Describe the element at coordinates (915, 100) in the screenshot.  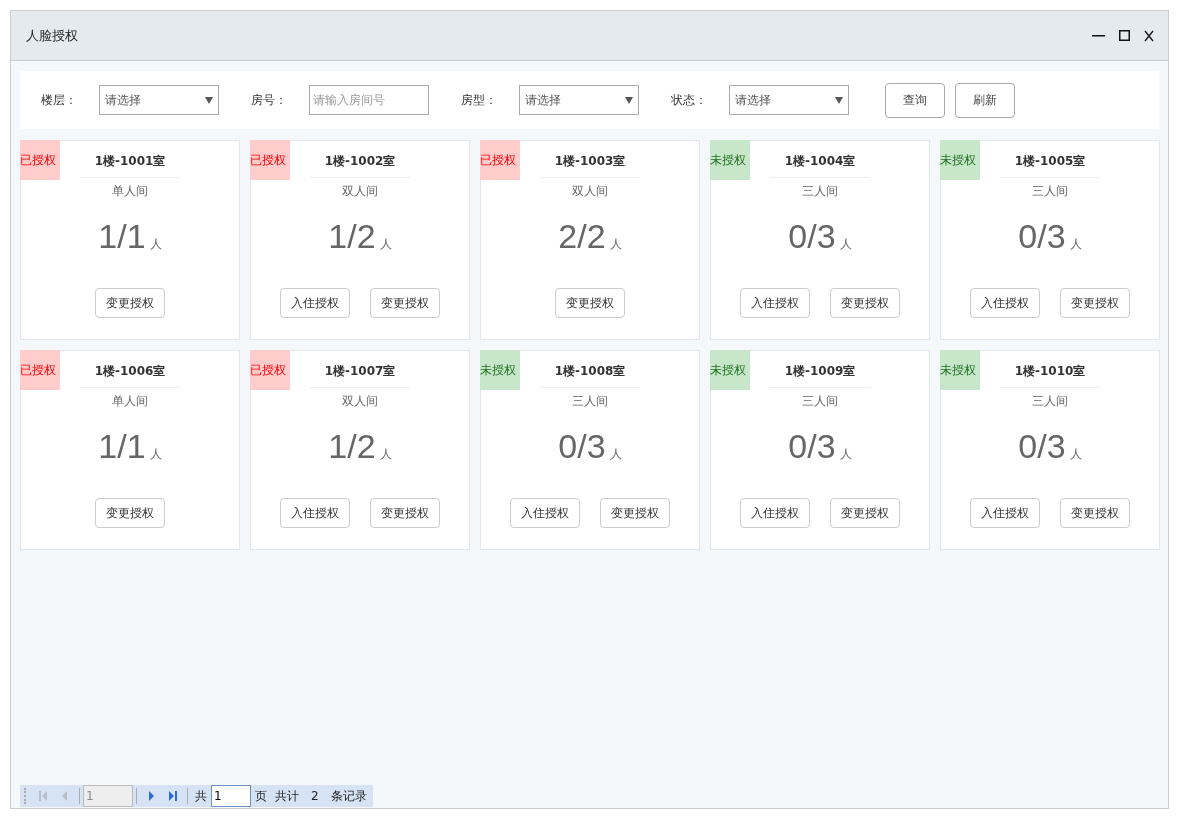
I see `filter-button: 查询` at that location.